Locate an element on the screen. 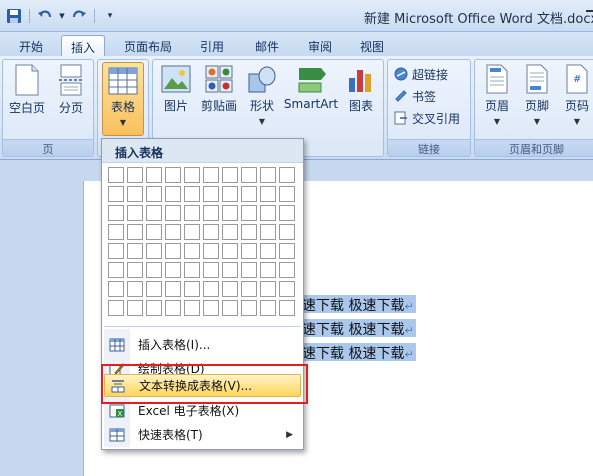  tab-references: 引用 is located at coordinates (212, 45).